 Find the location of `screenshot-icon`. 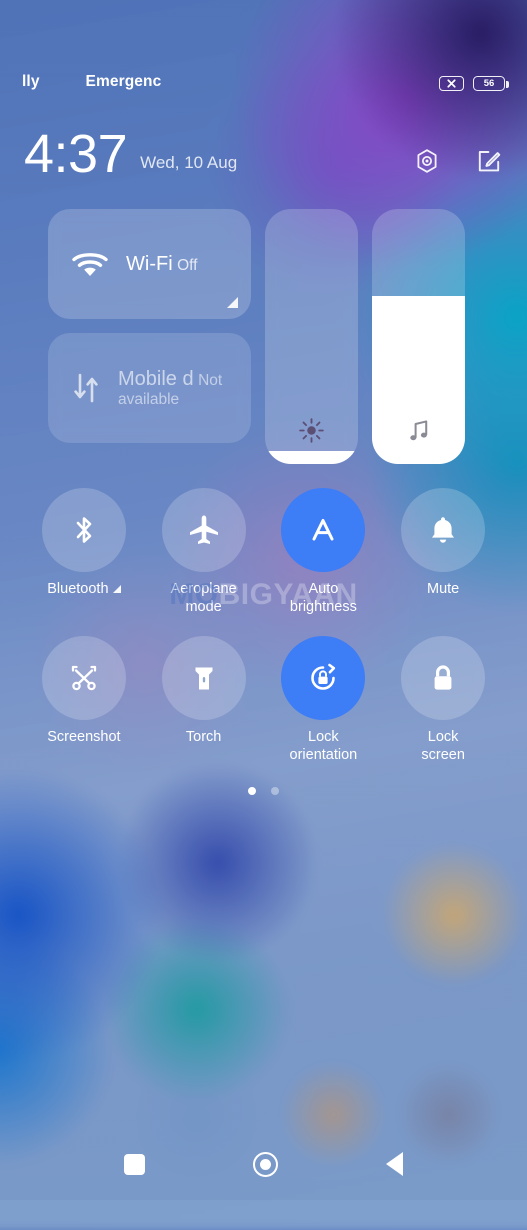

screenshot-icon is located at coordinates (83, 678).